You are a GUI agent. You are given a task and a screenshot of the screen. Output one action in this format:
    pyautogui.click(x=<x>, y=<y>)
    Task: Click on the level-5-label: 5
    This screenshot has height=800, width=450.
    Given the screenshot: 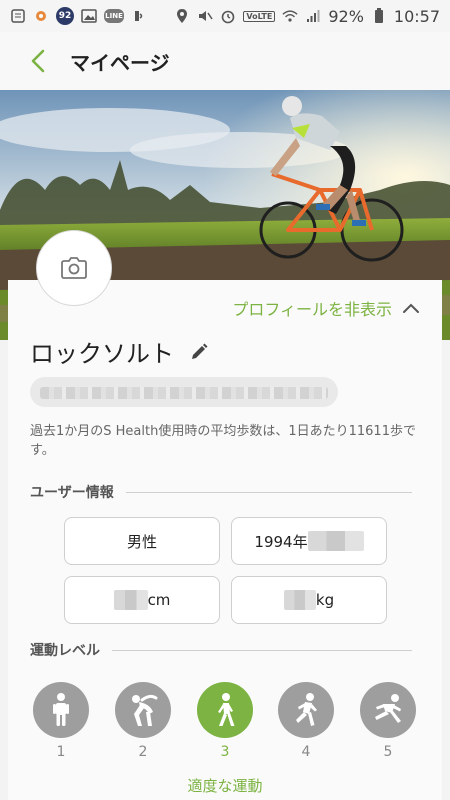 What is the action you would take?
    pyautogui.click(x=388, y=752)
    